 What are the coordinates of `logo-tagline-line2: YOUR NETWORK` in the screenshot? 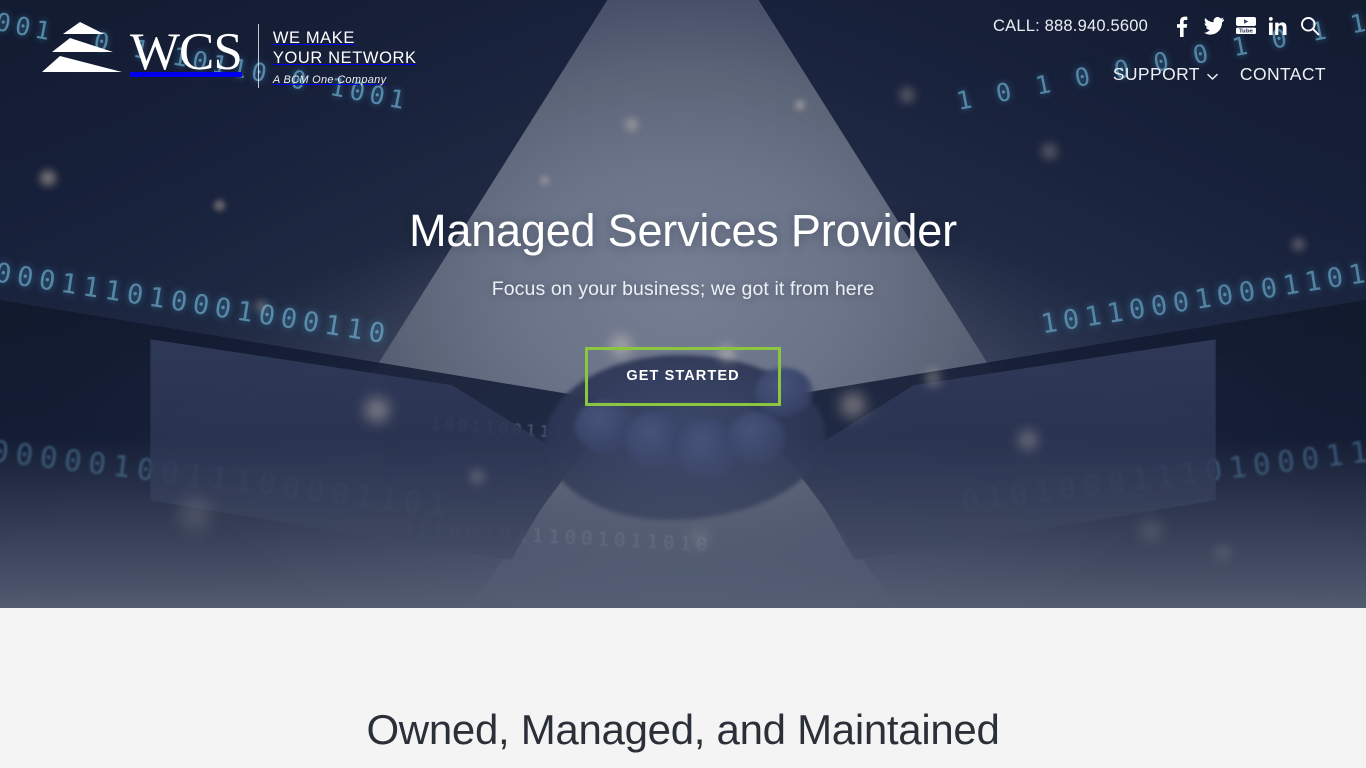 It's located at (344, 58).